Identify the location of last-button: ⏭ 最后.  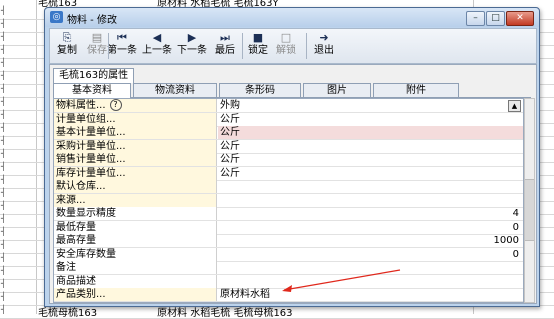
(225, 46).